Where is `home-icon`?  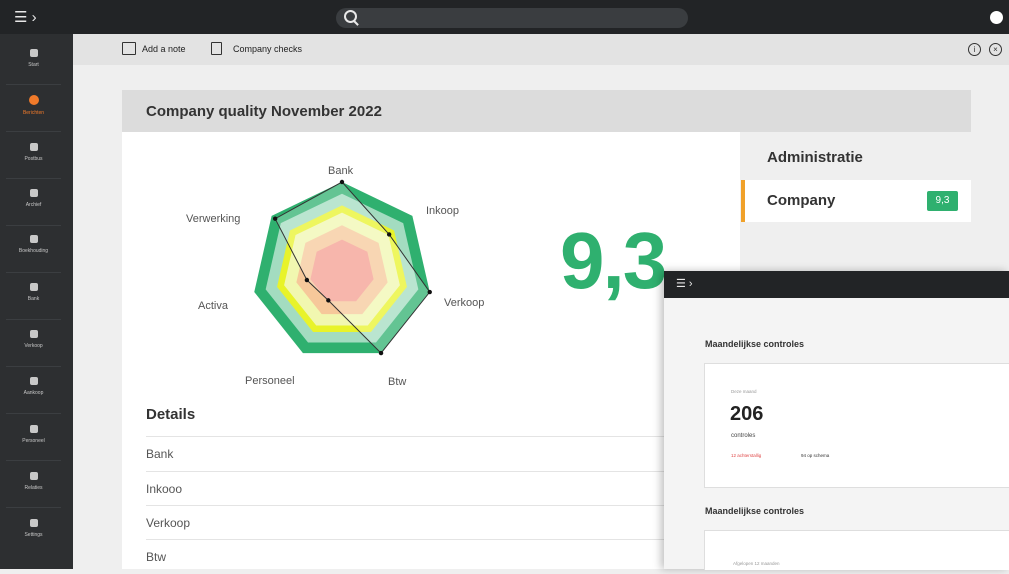
home-icon is located at coordinates (33, 53).